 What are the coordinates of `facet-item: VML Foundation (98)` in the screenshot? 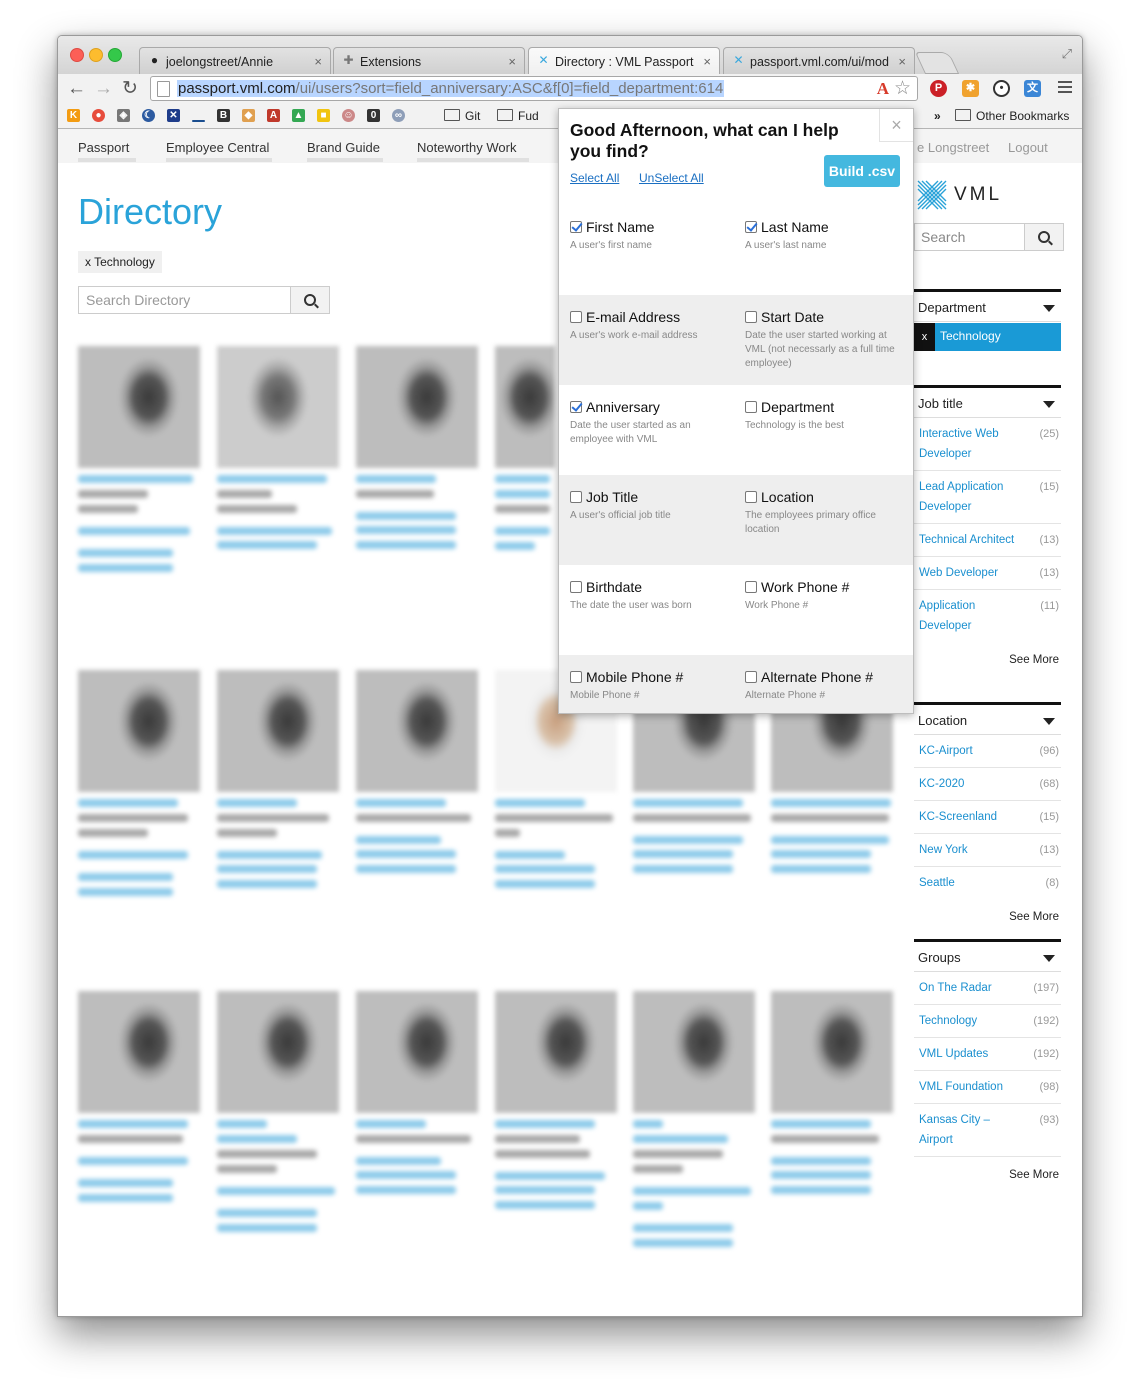 It's located at (987, 1087).